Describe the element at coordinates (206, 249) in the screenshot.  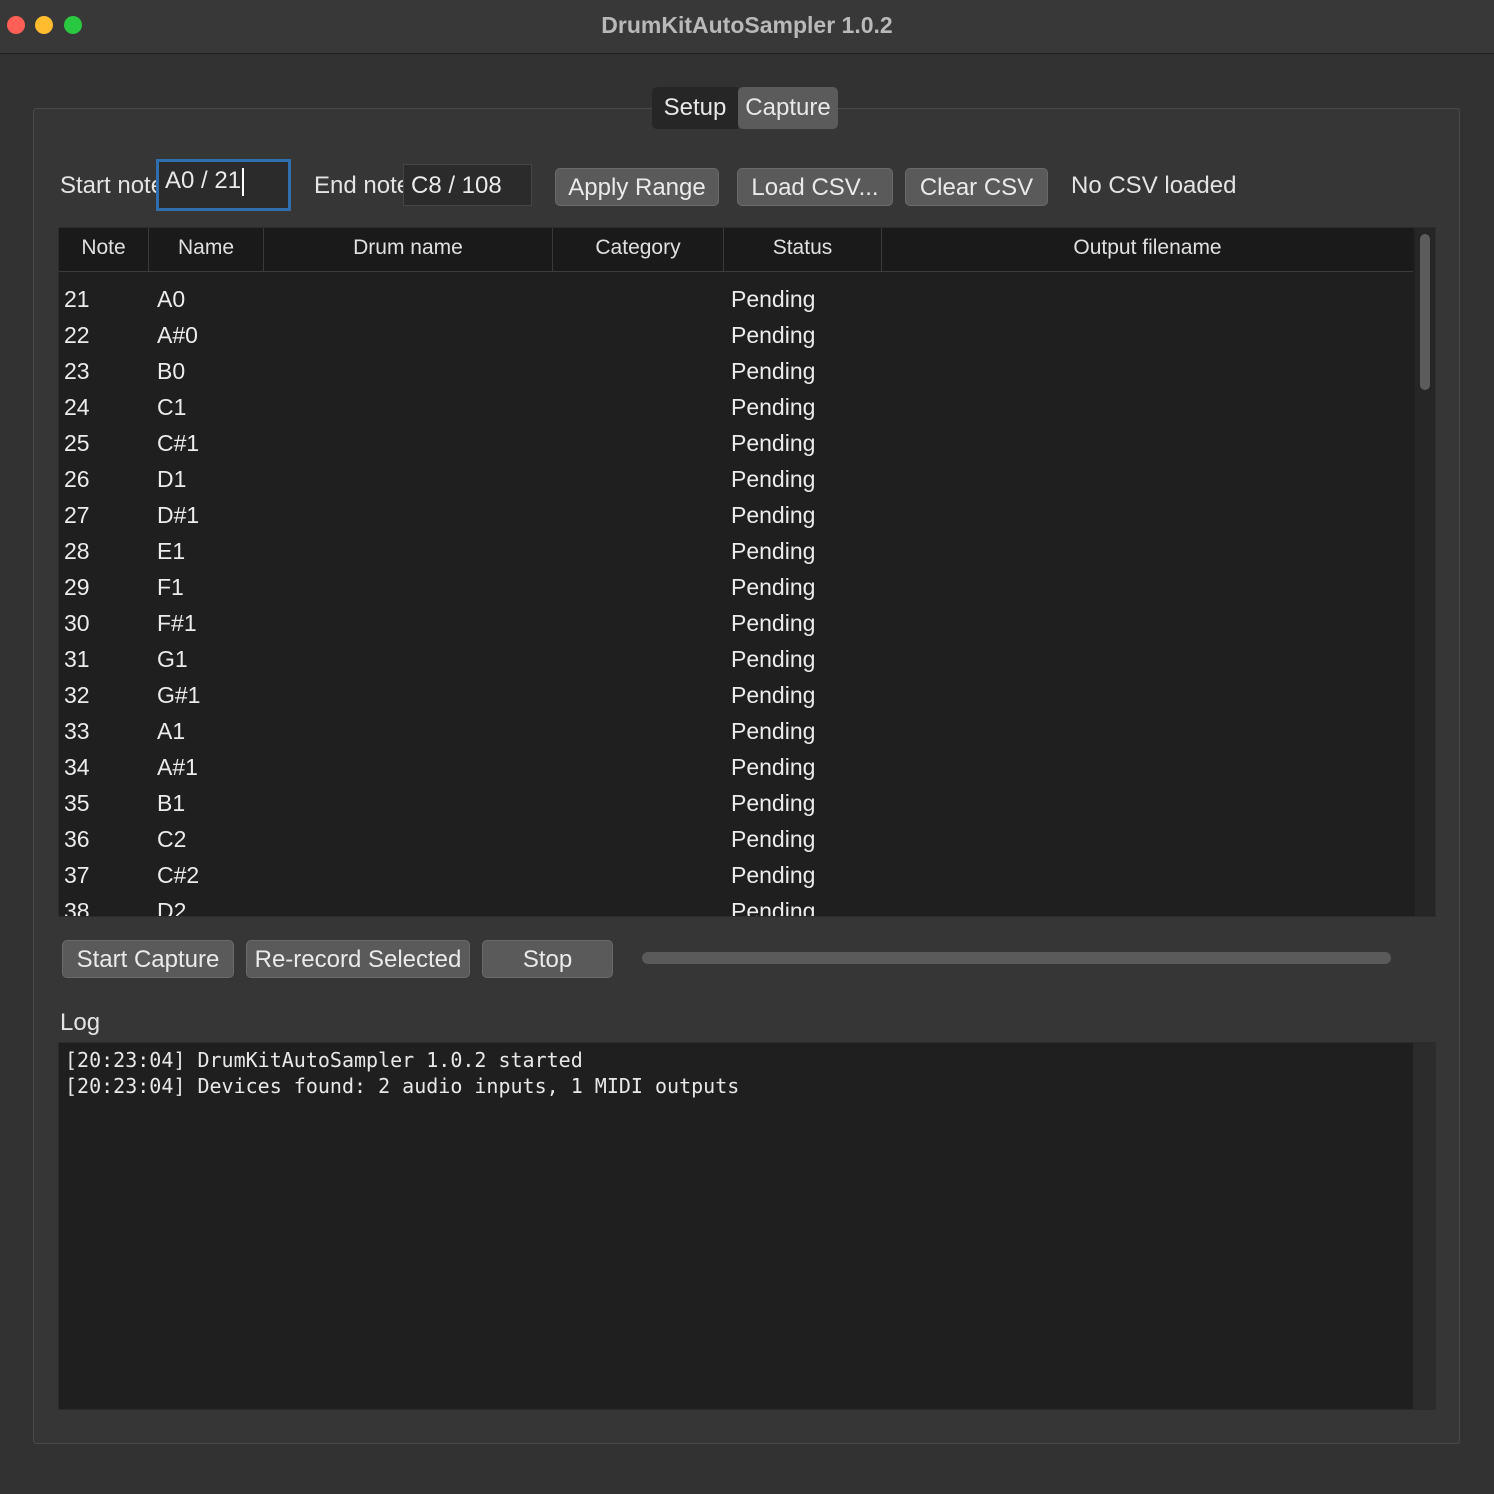
I see `column-header-name: Name` at that location.